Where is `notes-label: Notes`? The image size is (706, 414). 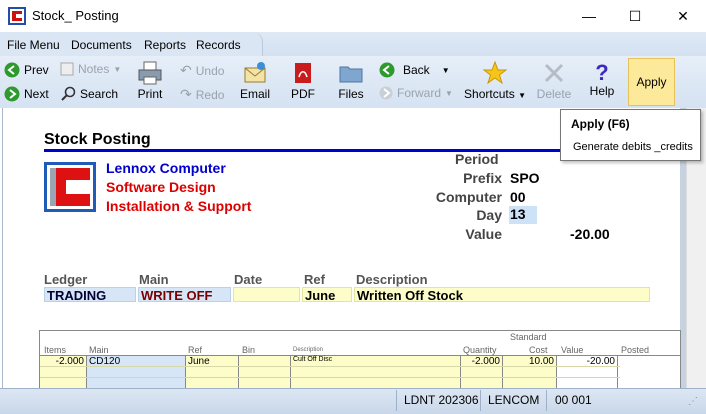
notes-label: Notes is located at coordinates (94, 69).